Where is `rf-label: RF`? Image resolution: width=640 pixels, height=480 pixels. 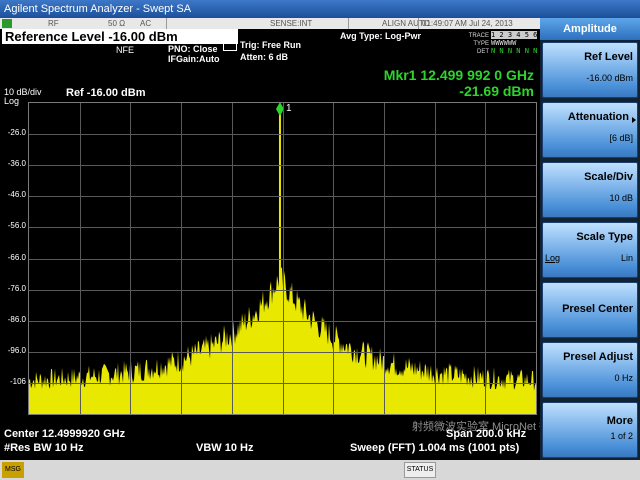 rf-label: RF is located at coordinates (53, 23).